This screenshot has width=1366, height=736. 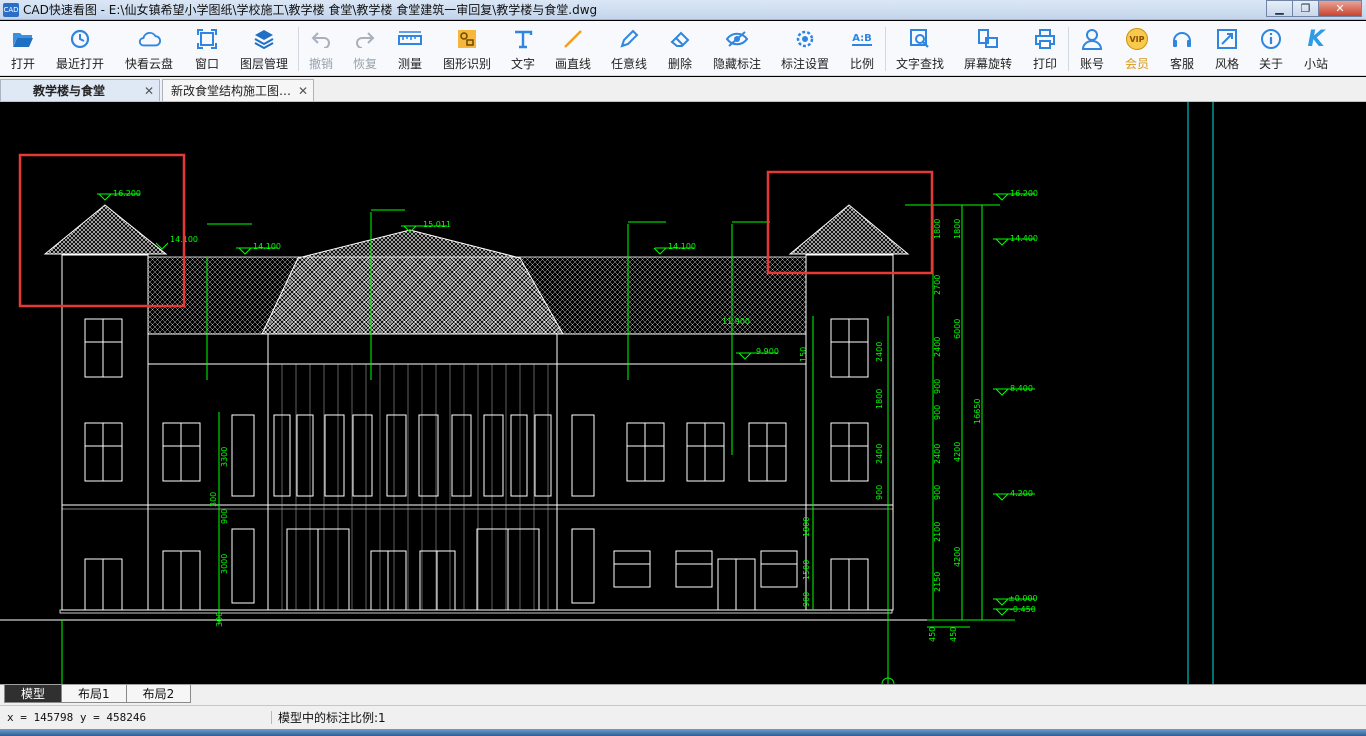 I want to click on elev-label: 14.100, so click(x=267, y=246).